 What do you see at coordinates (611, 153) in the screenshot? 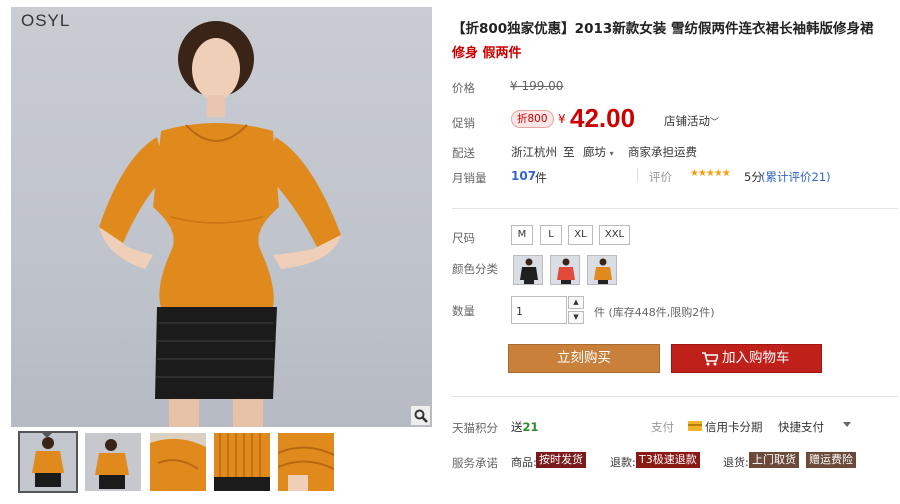
I see `caret-down-icon: ▾` at bounding box center [611, 153].